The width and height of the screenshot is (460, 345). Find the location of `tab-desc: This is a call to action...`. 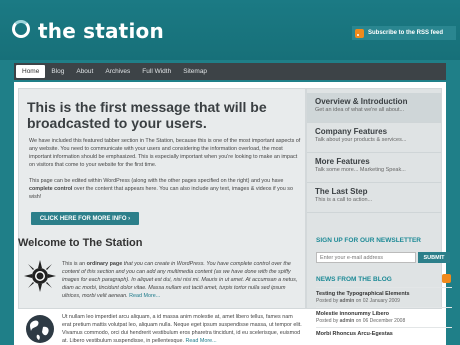

tab-desc: This is a call to action... is located at coordinates (344, 200).